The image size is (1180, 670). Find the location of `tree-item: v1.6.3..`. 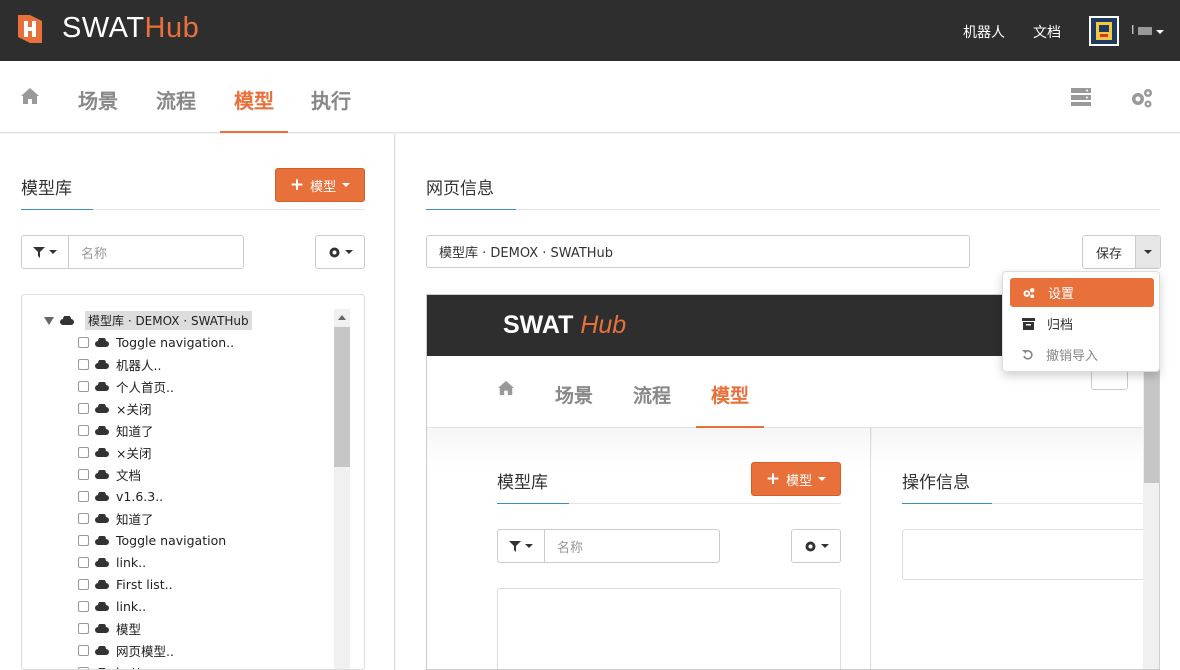

tree-item: v1.6.3.. is located at coordinates (120, 496).